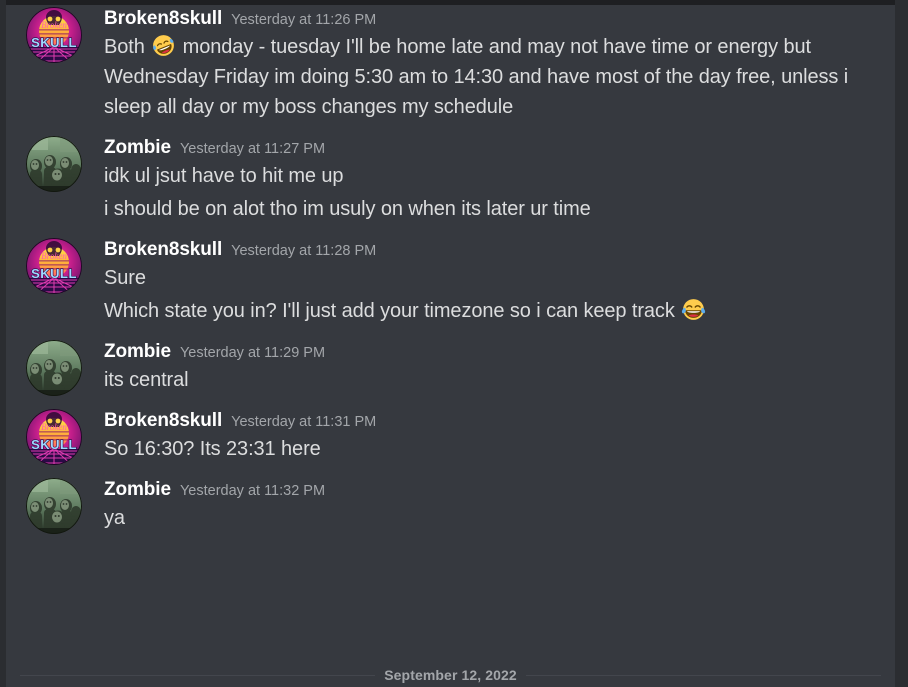  I want to click on message-header: Zombie Yesterday at 11:29 PM, so click(494, 352).